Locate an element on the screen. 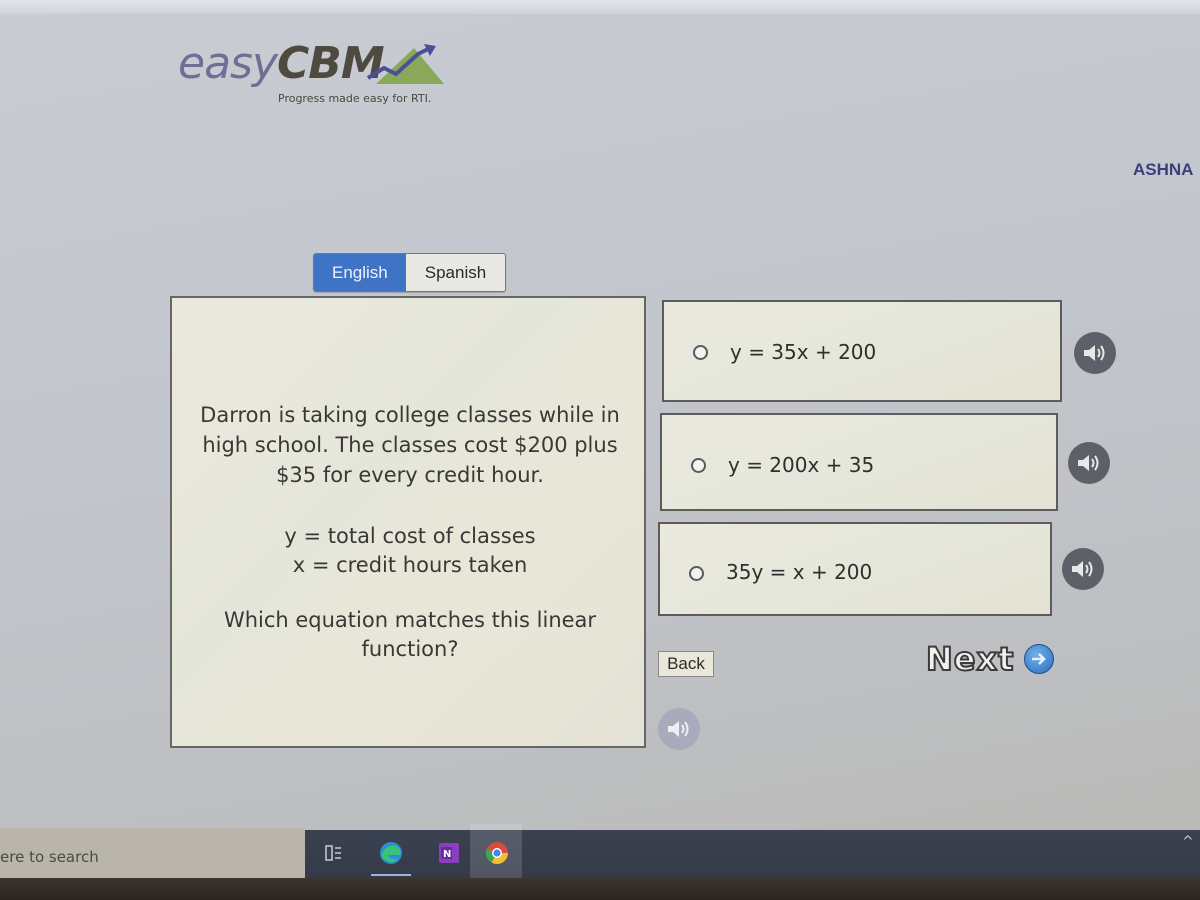 This screenshot has width=1200, height=900. next-button: Next is located at coordinates (990, 659).